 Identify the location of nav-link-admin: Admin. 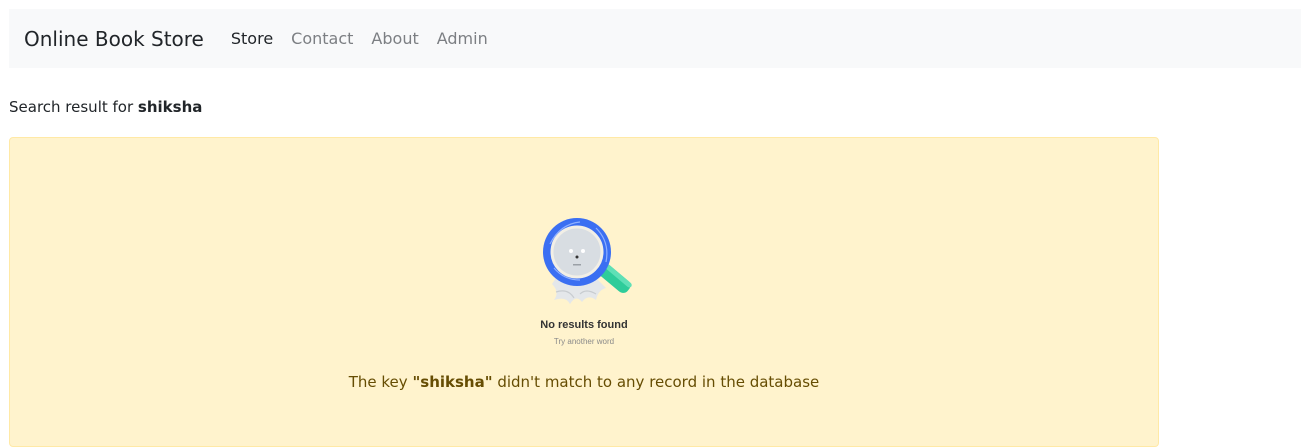
(462, 38).